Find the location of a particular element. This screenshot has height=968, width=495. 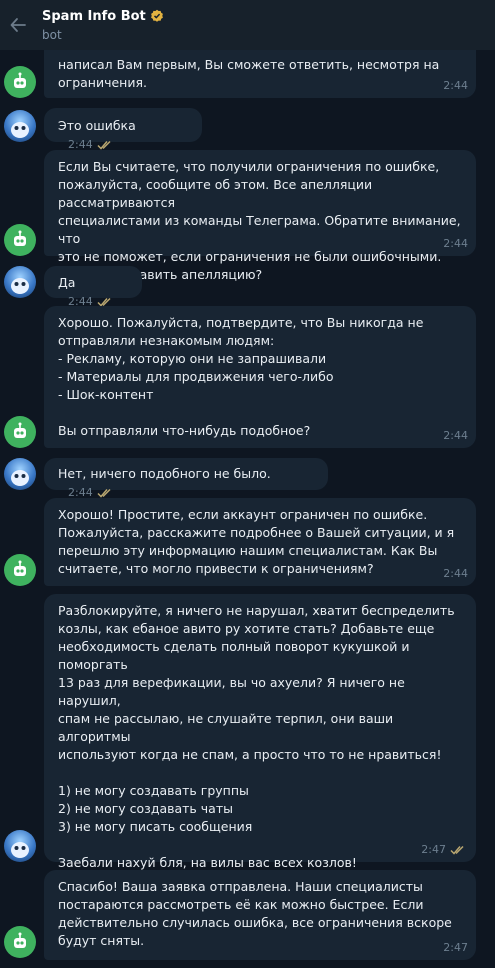

message-text: Нет, ничего подобного не было. is located at coordinates (164, 473).